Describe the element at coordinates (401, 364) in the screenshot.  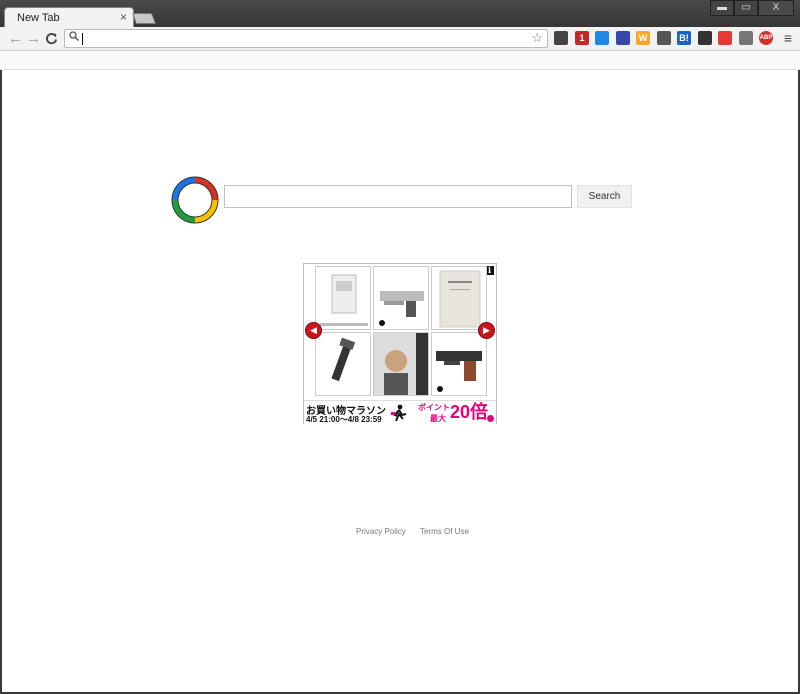
I see `ad-product-portrait` at that location.